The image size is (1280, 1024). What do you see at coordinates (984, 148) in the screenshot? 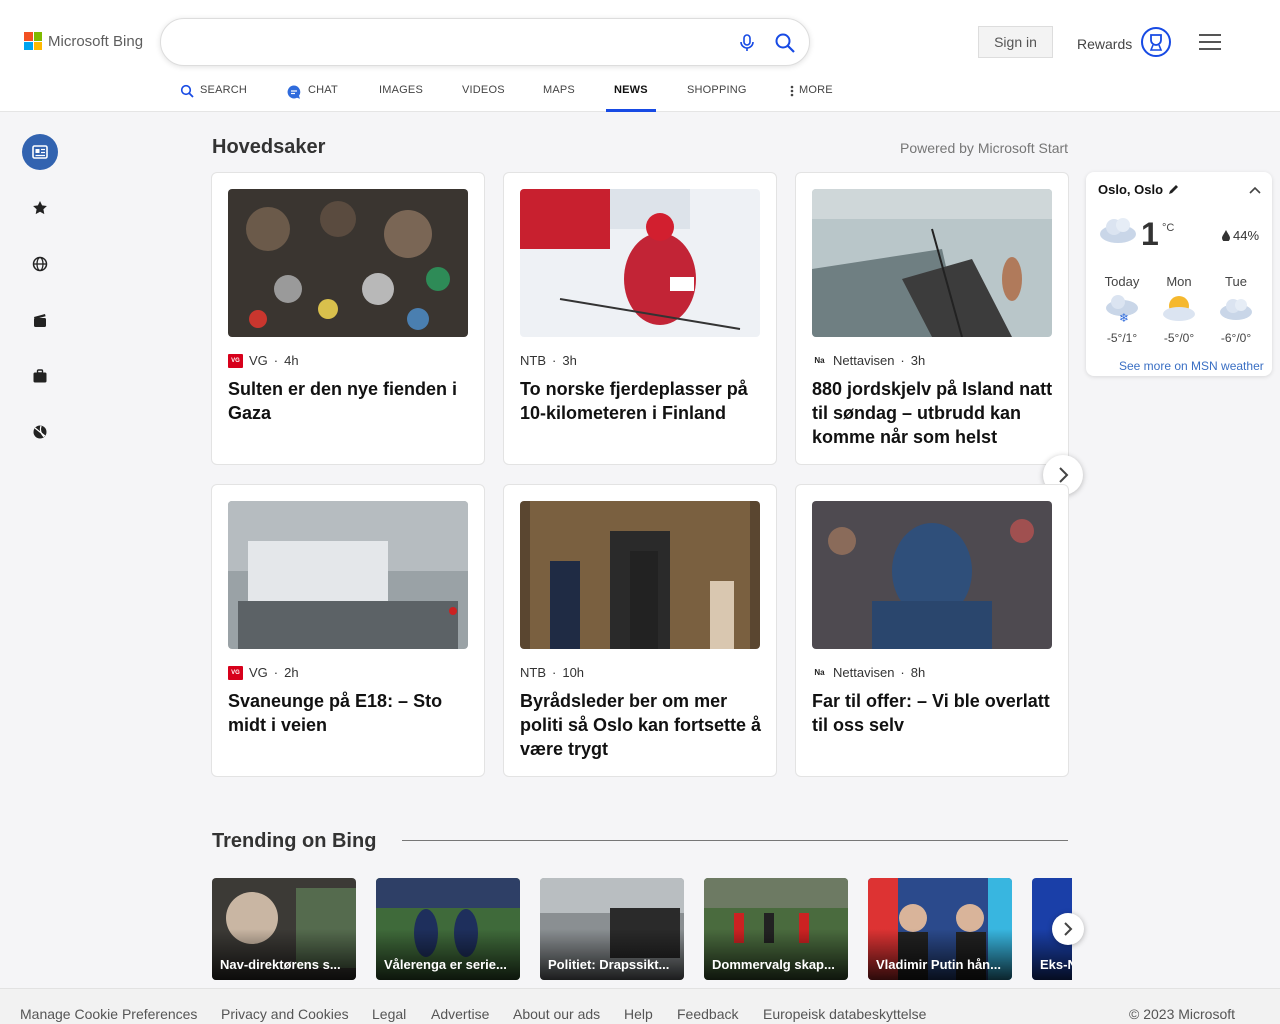
I see `powered-by: Powered by Microsoft Start` at bounding box center [984, 148].